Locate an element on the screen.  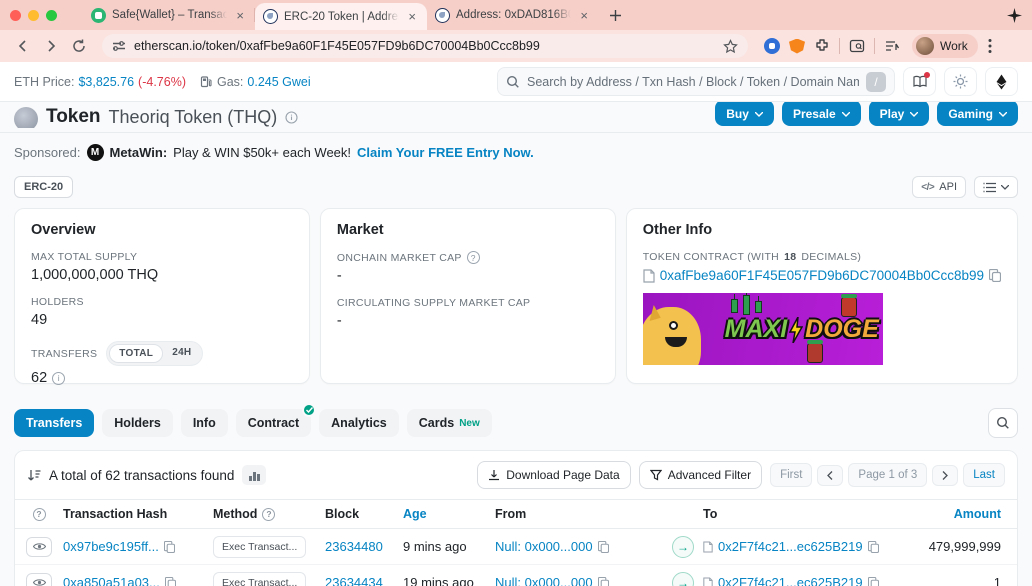
reload-button is located at coordinates (79, 46).